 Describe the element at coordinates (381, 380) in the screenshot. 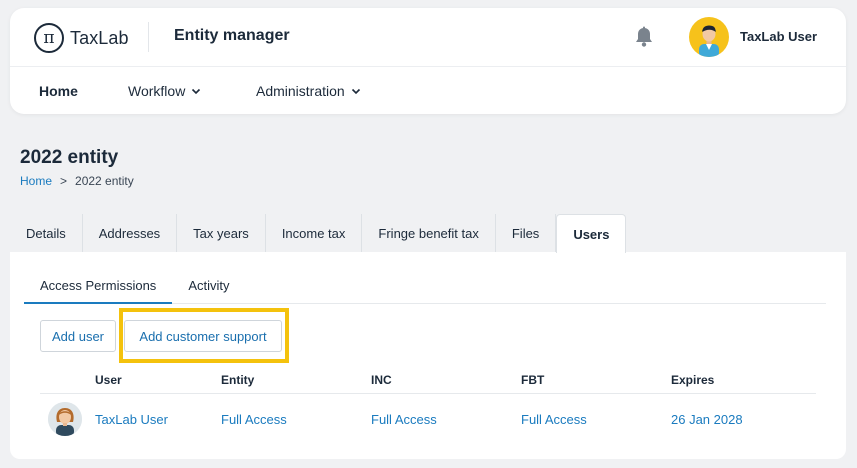

I see `header-inc: INC` at that location.